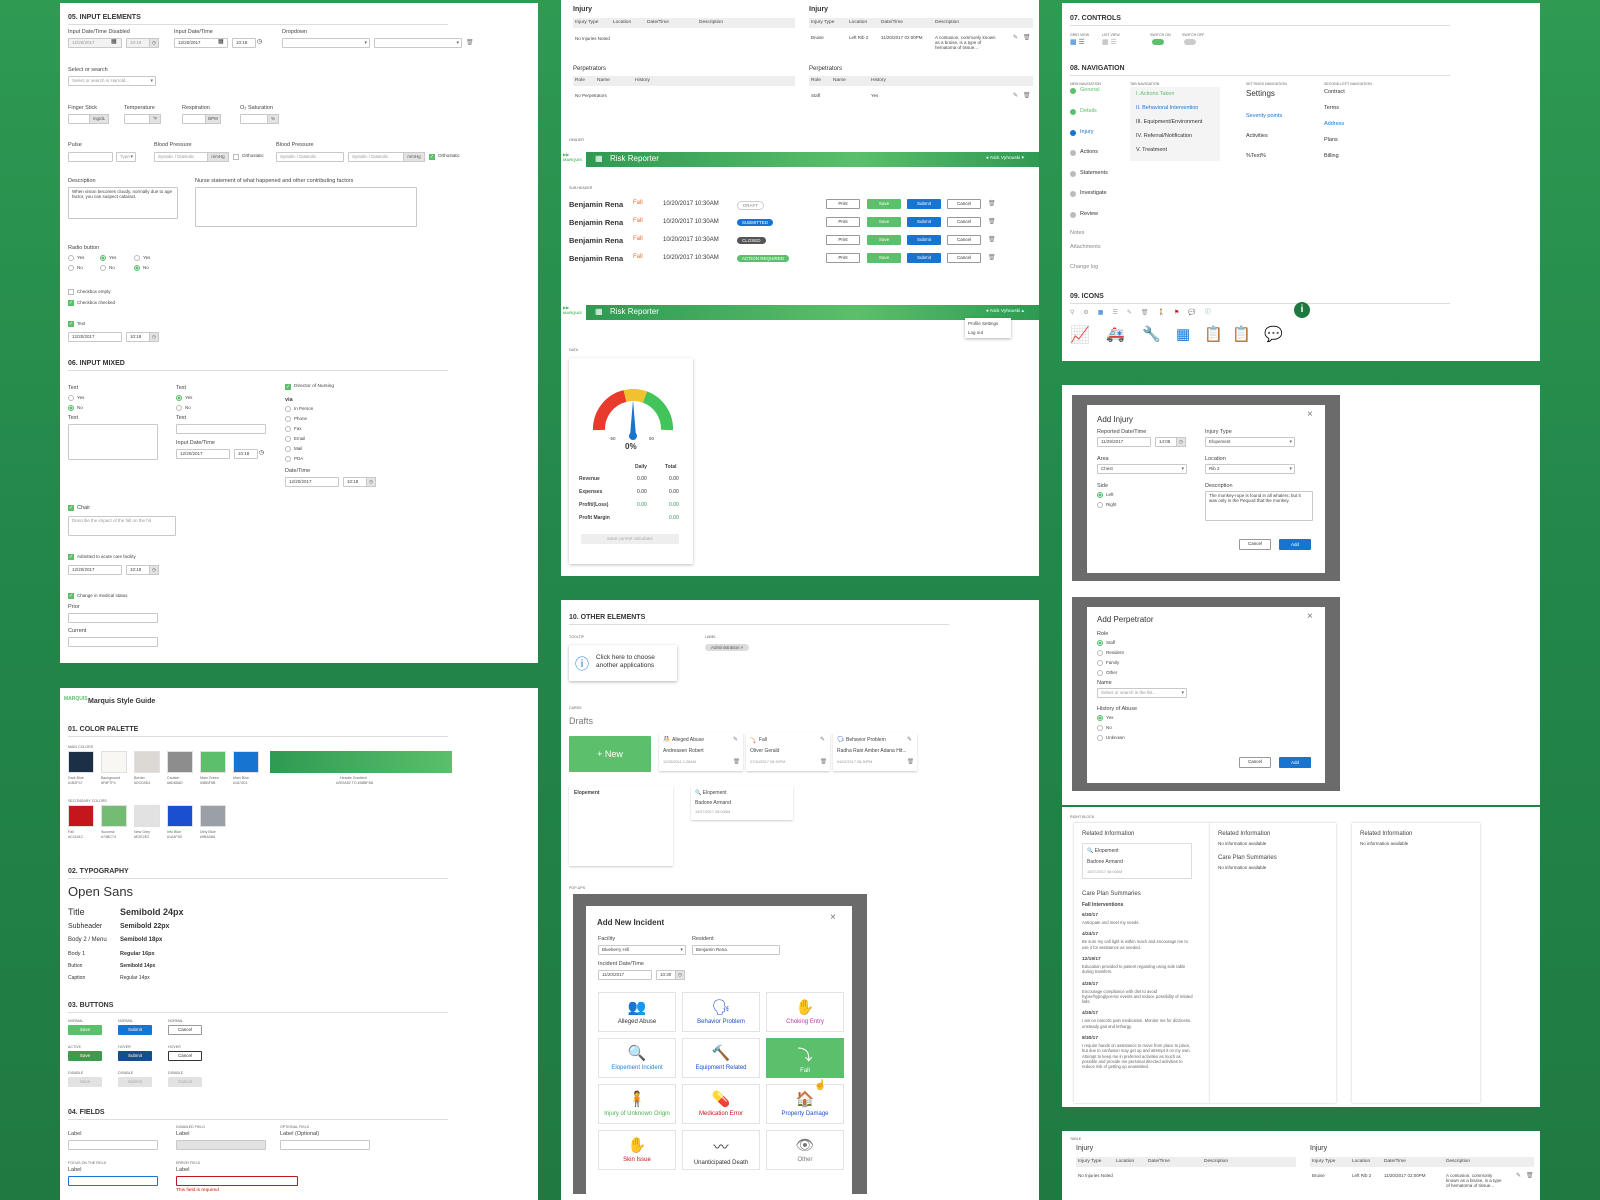  I want to click on orthostatic-checkbox, so click(432, 157).